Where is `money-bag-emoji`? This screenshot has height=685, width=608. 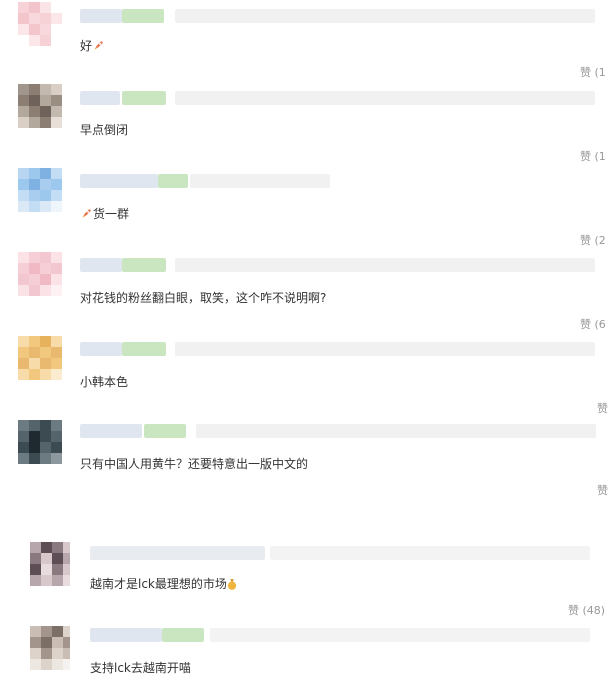
money-bag-emoji is located at coordinates (232, 584).